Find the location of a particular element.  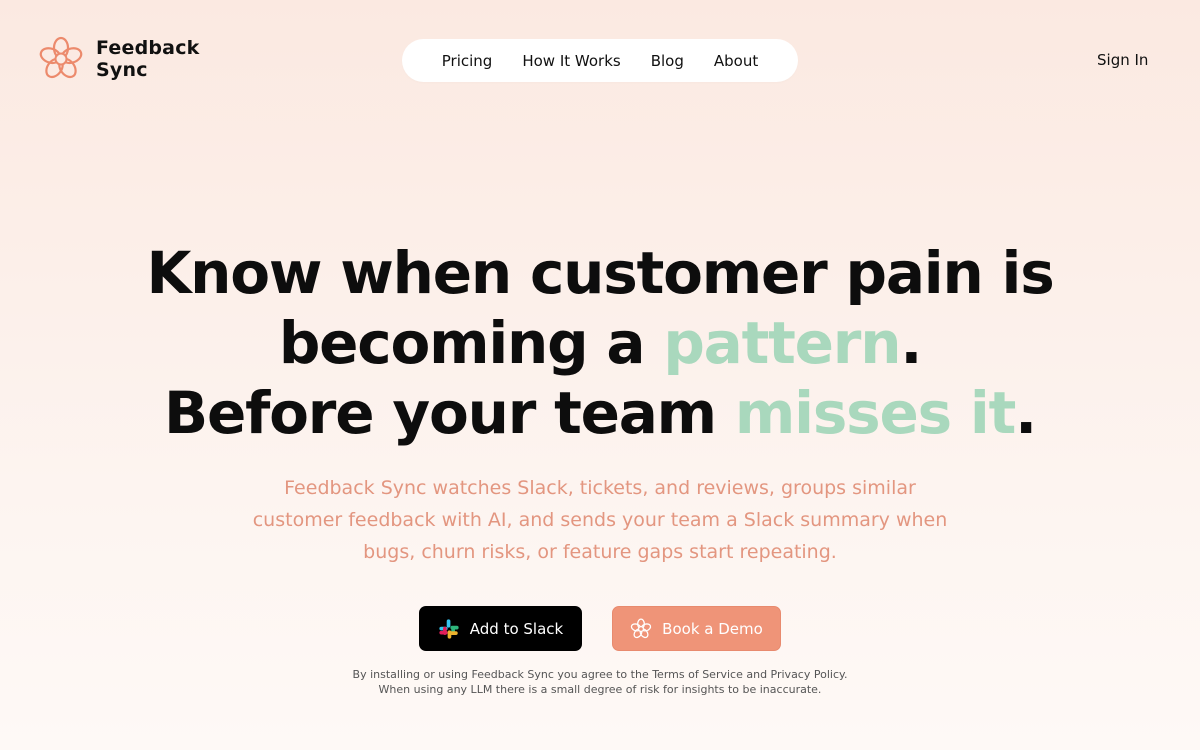

hero-headline-line2: becoming a pattern. is located at coordinates (600, 343).